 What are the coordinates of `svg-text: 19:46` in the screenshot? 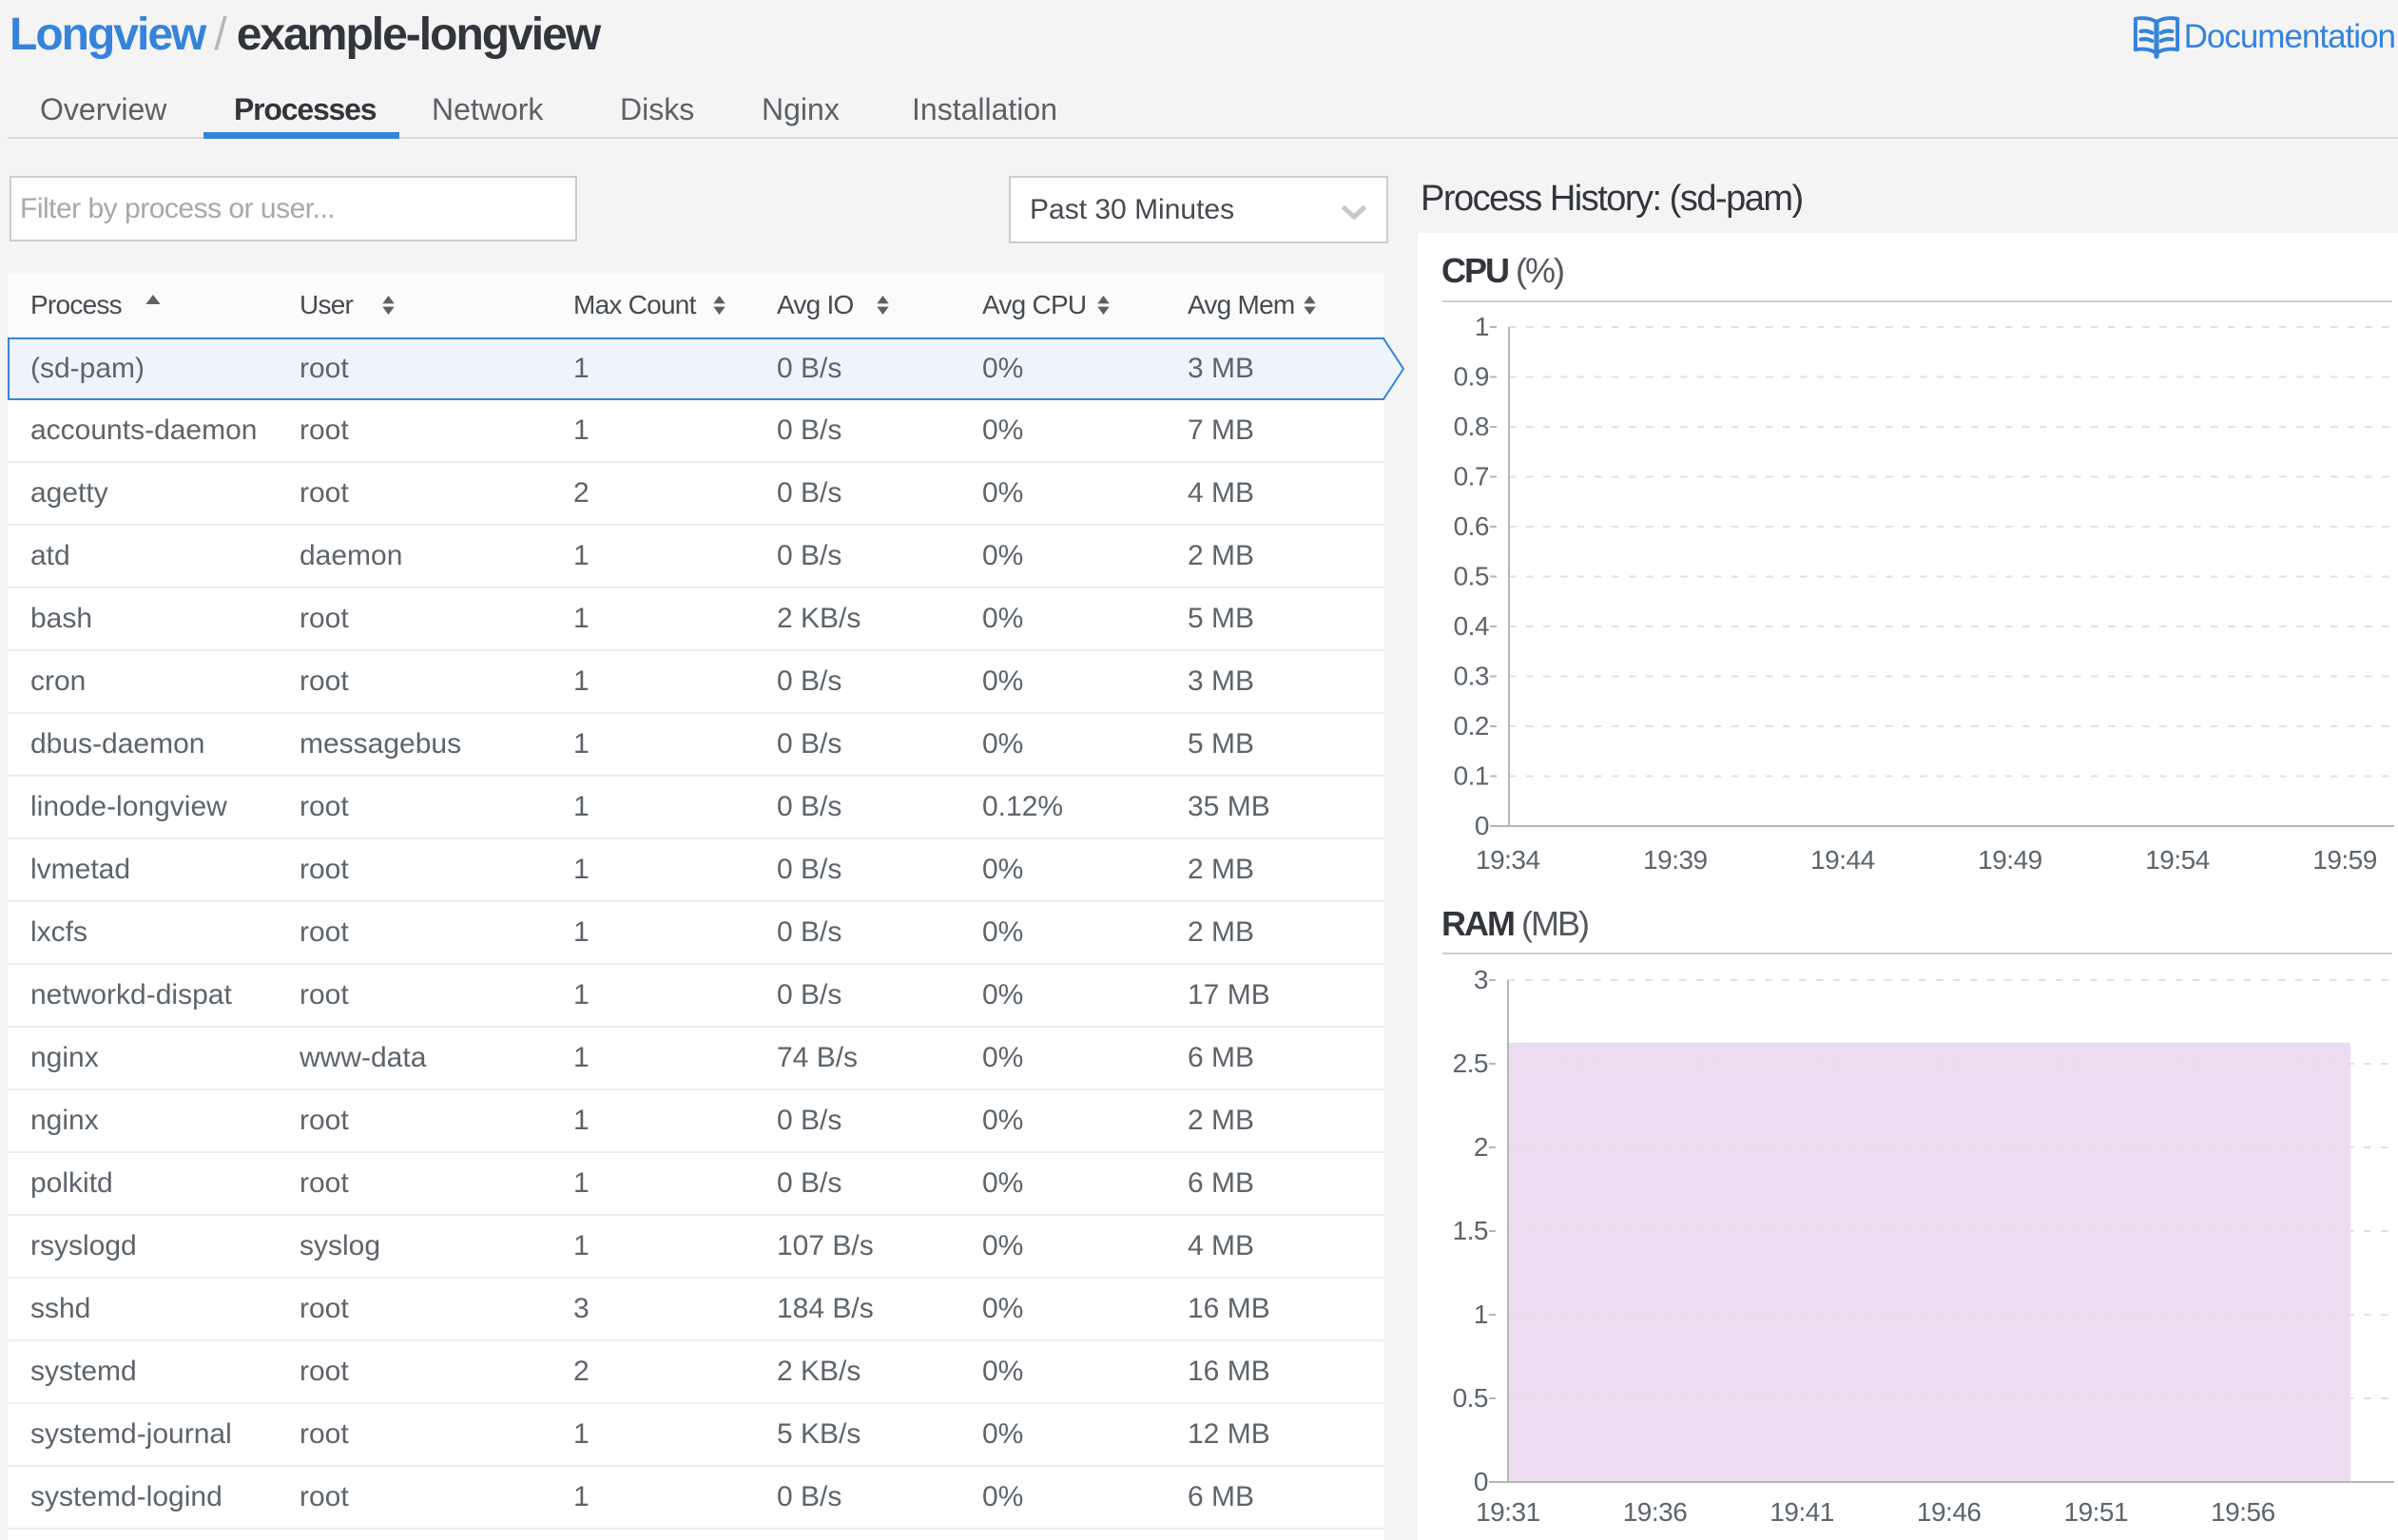 It's located at (1949, 1512).